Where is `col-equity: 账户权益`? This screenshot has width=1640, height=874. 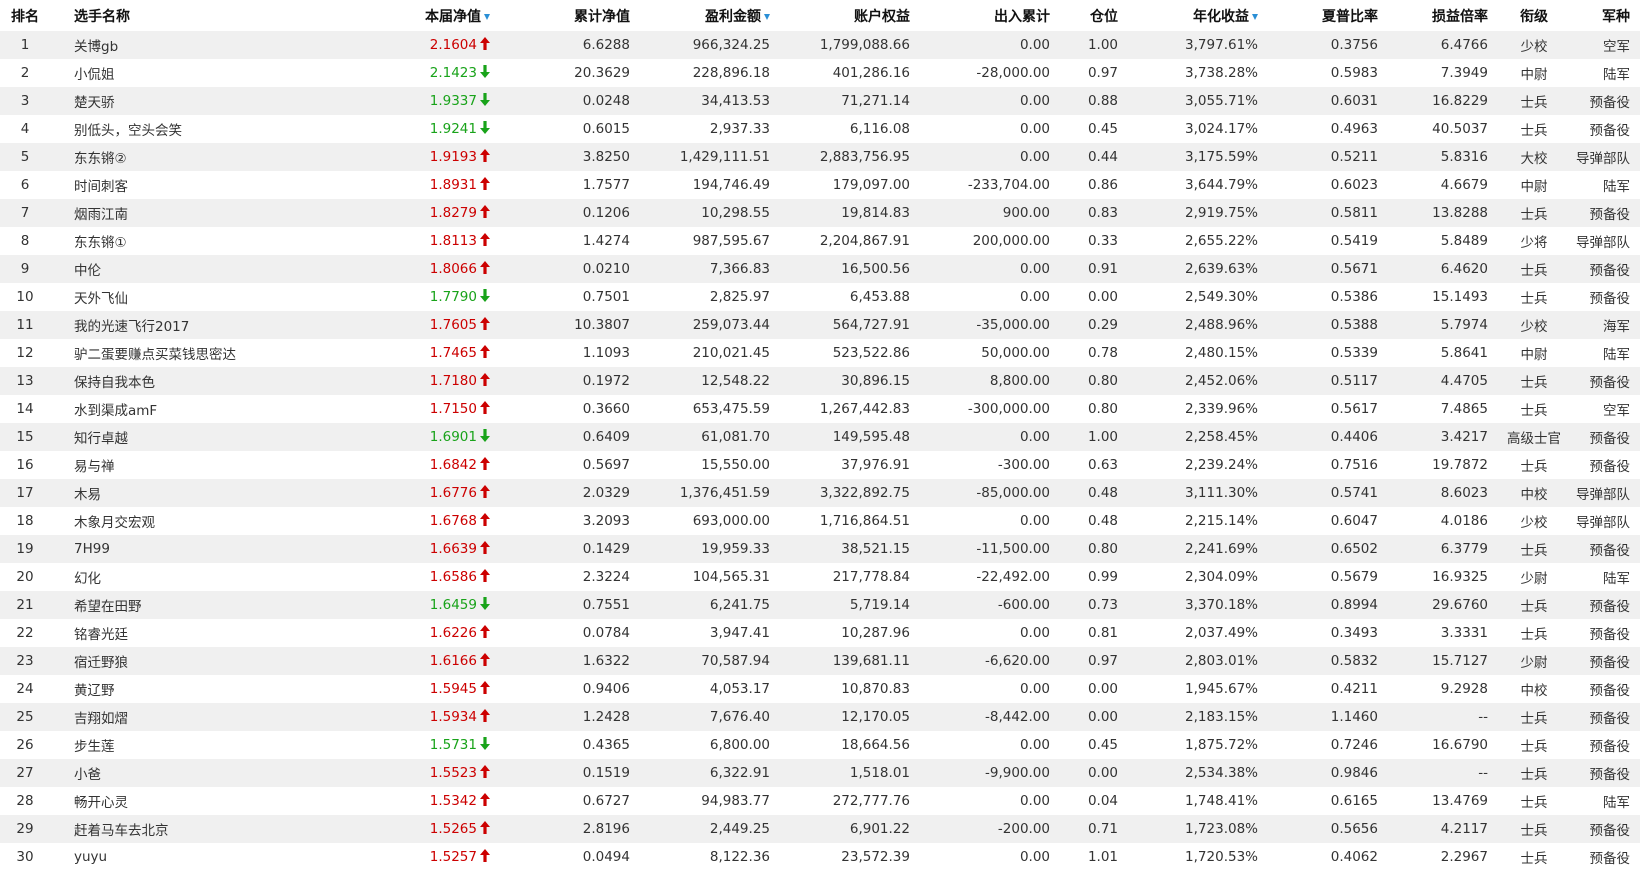
col-equity: 账户权益 is located at coordinates (850, 15).